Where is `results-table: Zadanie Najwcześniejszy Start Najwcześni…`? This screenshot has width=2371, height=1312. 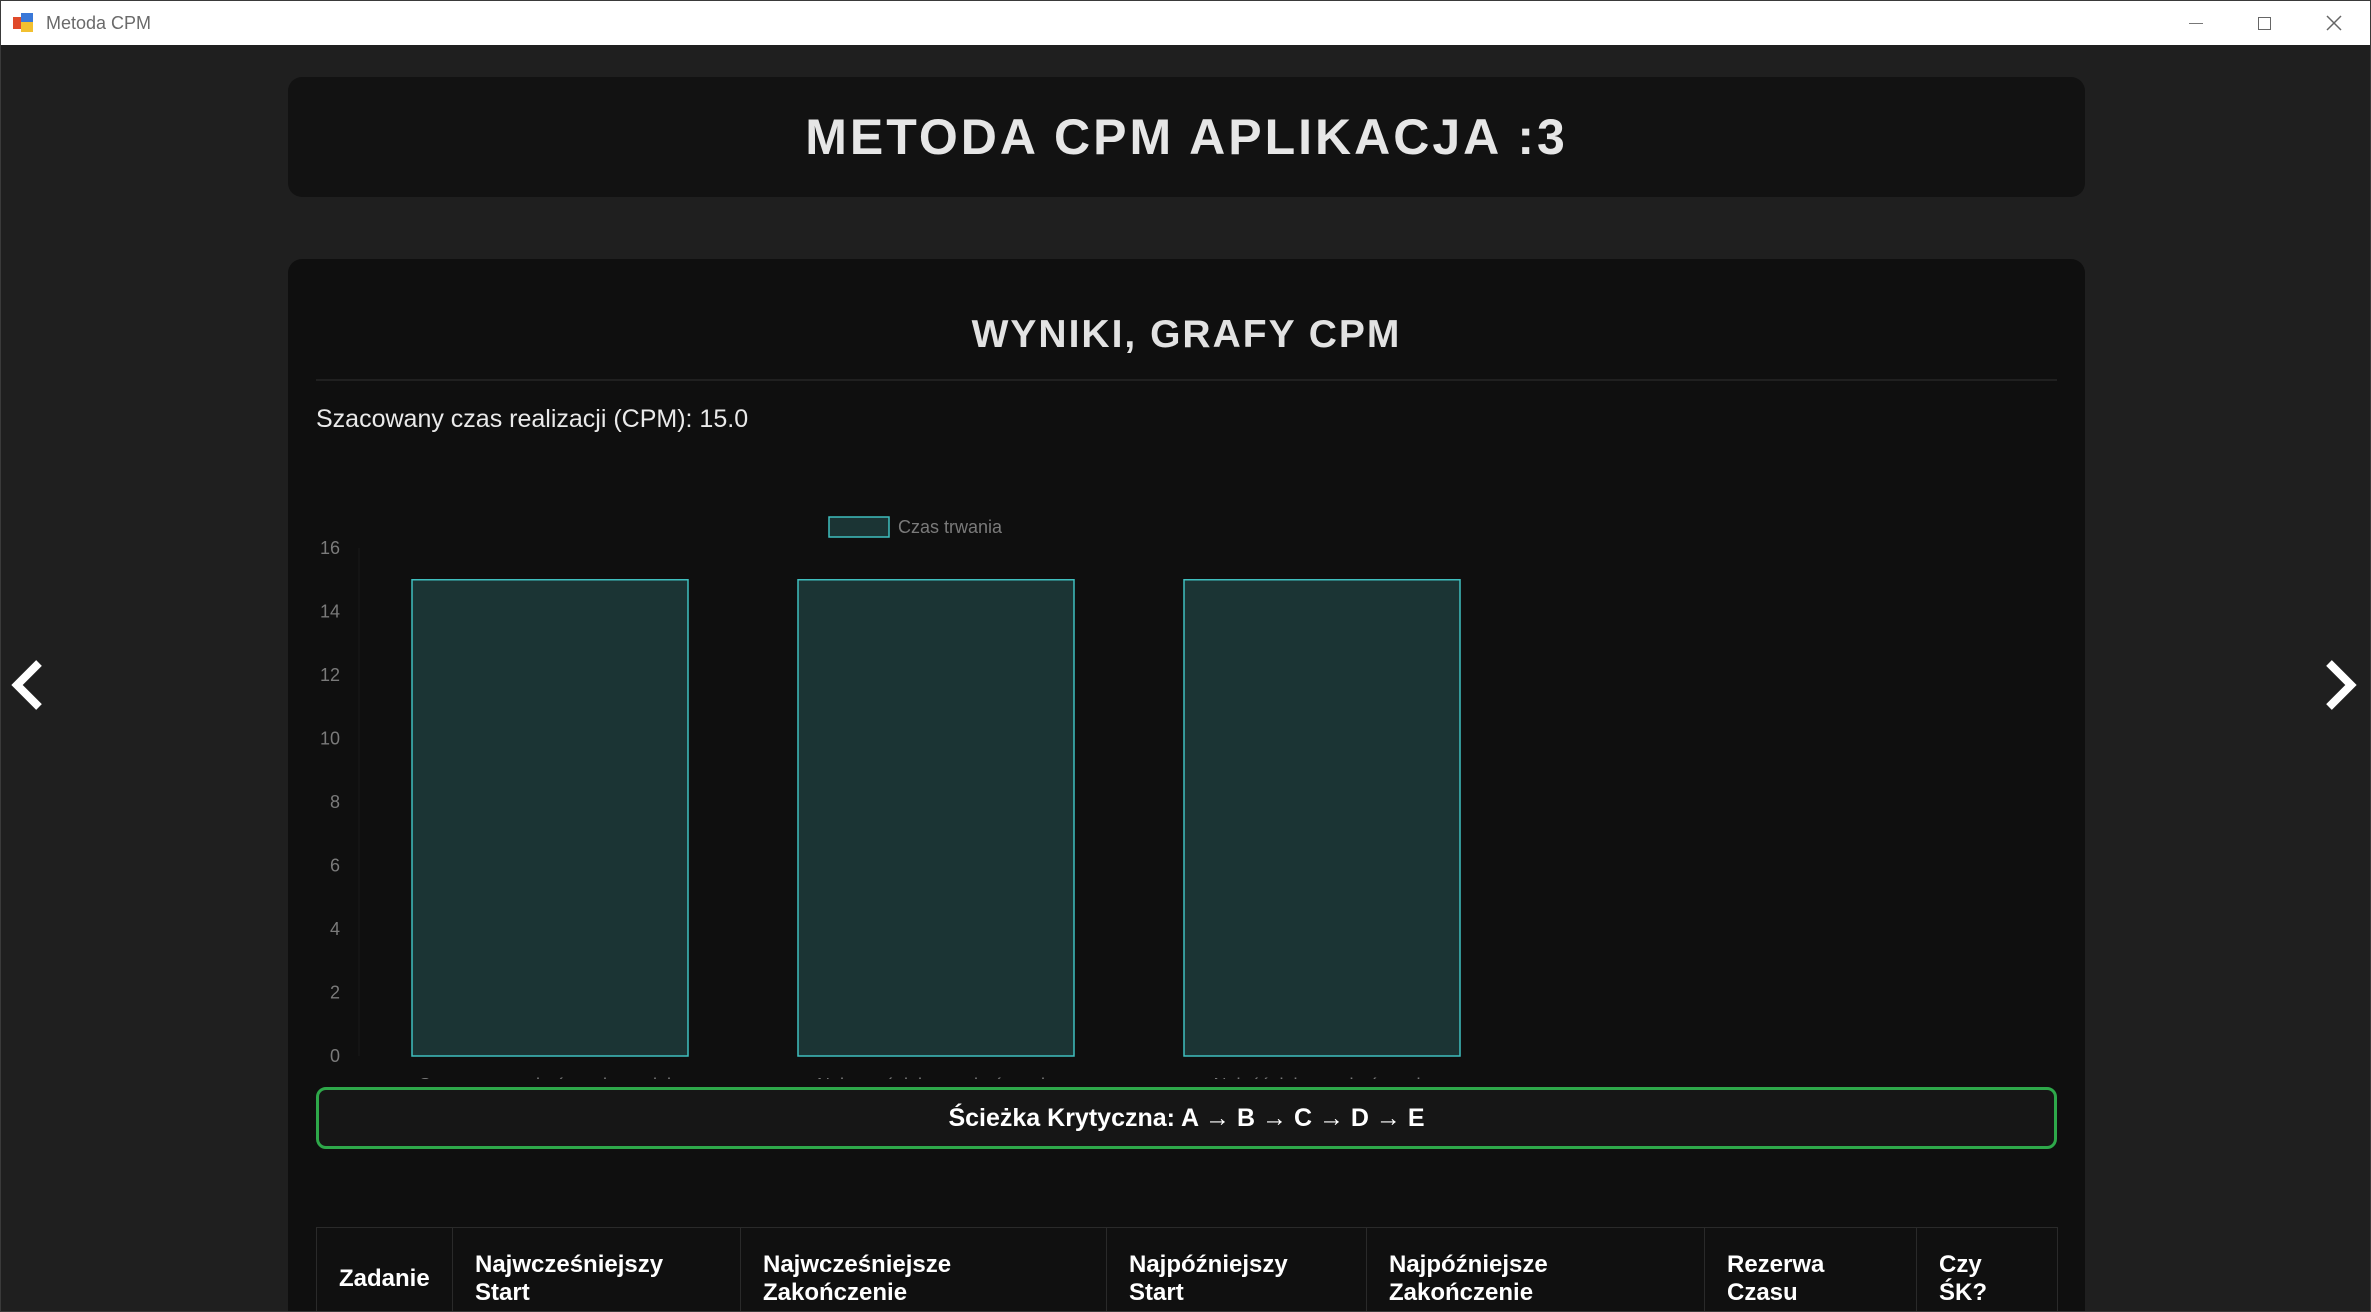 results-table: Zadanie Najwcześniejszy Start Najwcześni… is located at coordinates (1187, 1269).